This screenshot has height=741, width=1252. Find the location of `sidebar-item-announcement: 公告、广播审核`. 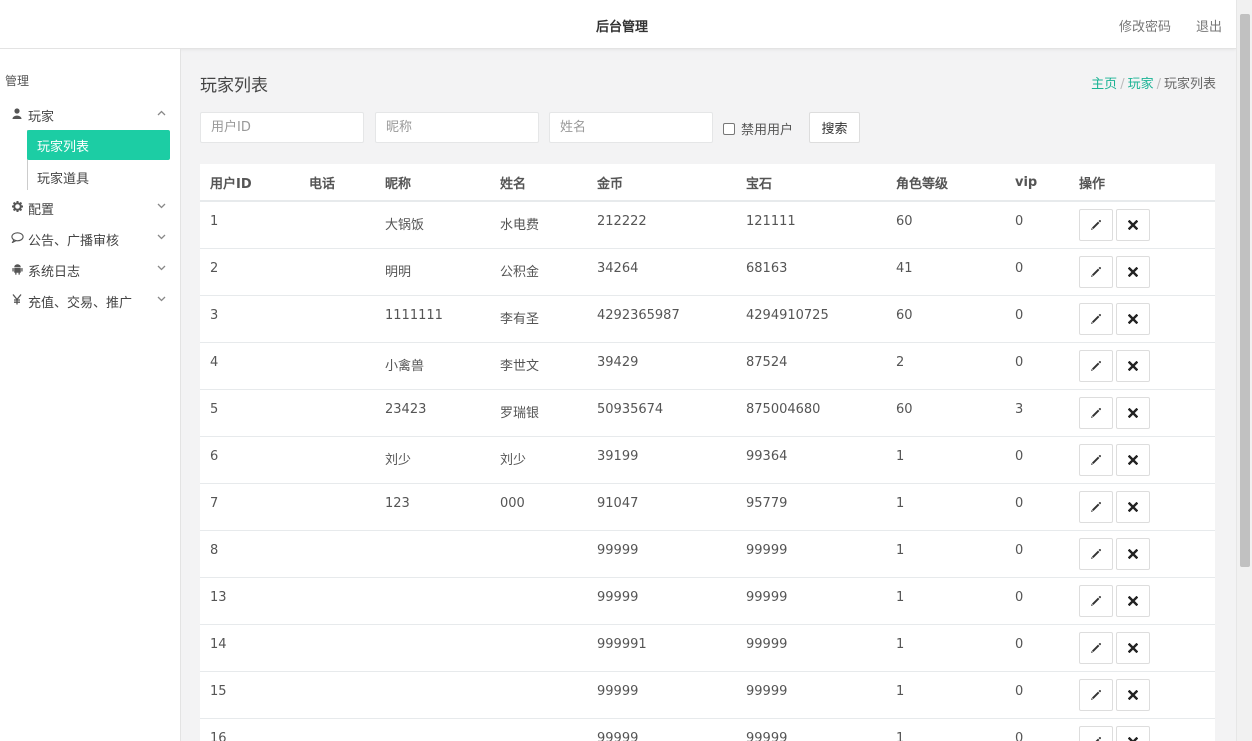

sidebar-item-announcement: 公告、广播审核 is located at coordinates (90, 239).